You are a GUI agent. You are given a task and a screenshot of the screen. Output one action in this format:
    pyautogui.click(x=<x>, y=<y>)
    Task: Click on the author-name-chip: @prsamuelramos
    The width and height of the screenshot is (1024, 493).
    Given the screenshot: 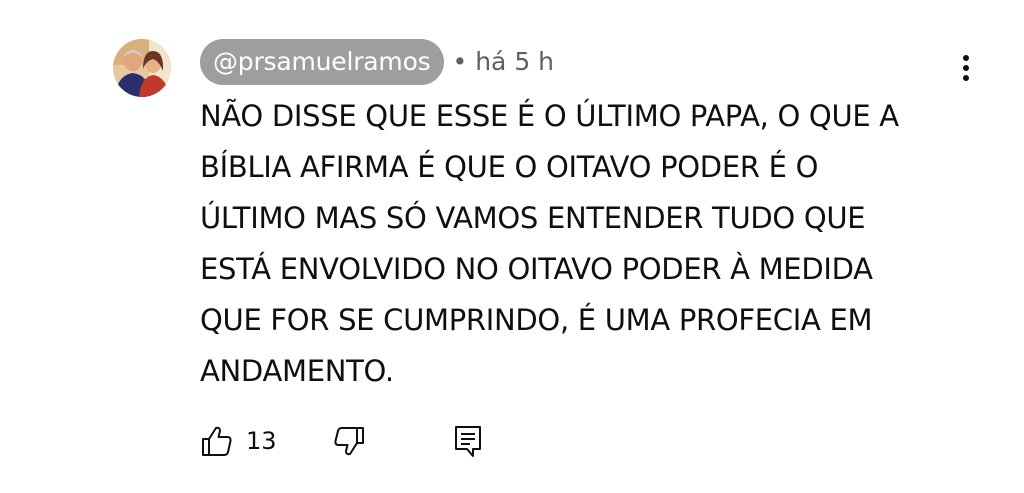 What is the action you would take?
    pyautogui.click(x=322, y=62)
    